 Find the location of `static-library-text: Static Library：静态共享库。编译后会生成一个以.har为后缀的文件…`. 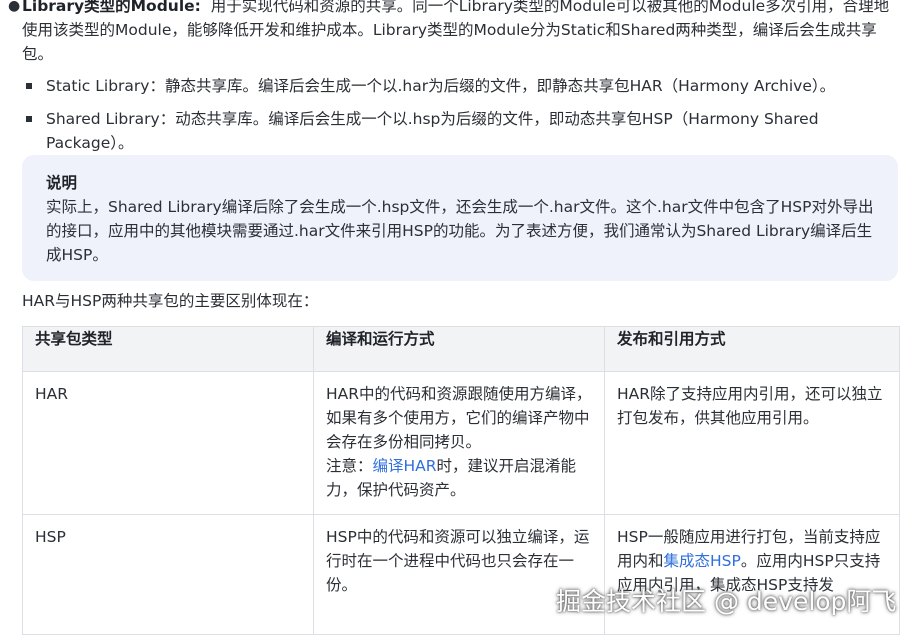

static-library-text: Static Library：静态共享库。编译后会生成一个以.har为后缀的文件… is located at coordinates (441, 86).